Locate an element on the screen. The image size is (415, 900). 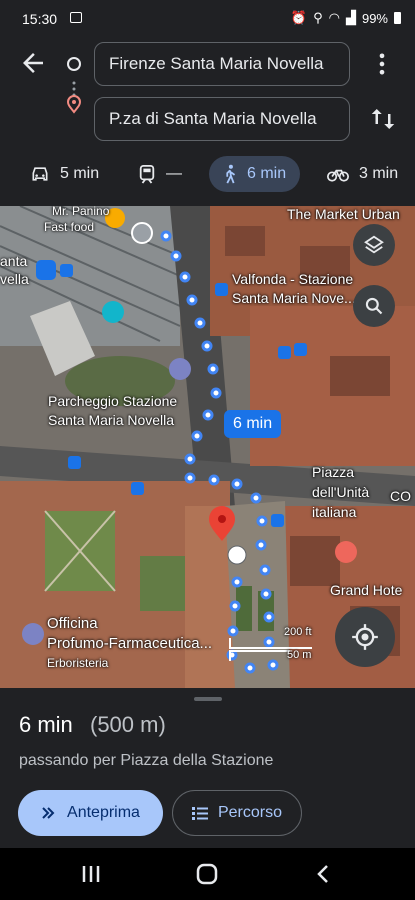
shop-icon is located at coordinates (33, 634).